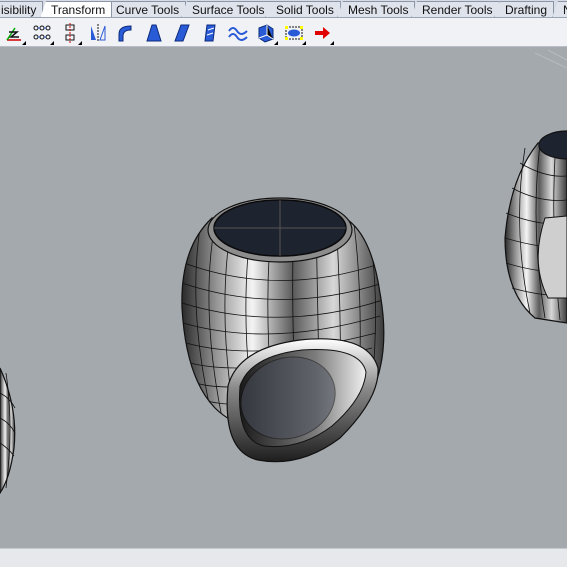  What do you see at coordinates (154, 33) in the screenshot?
I see `taper-icon` at bounding box center [154, 33].